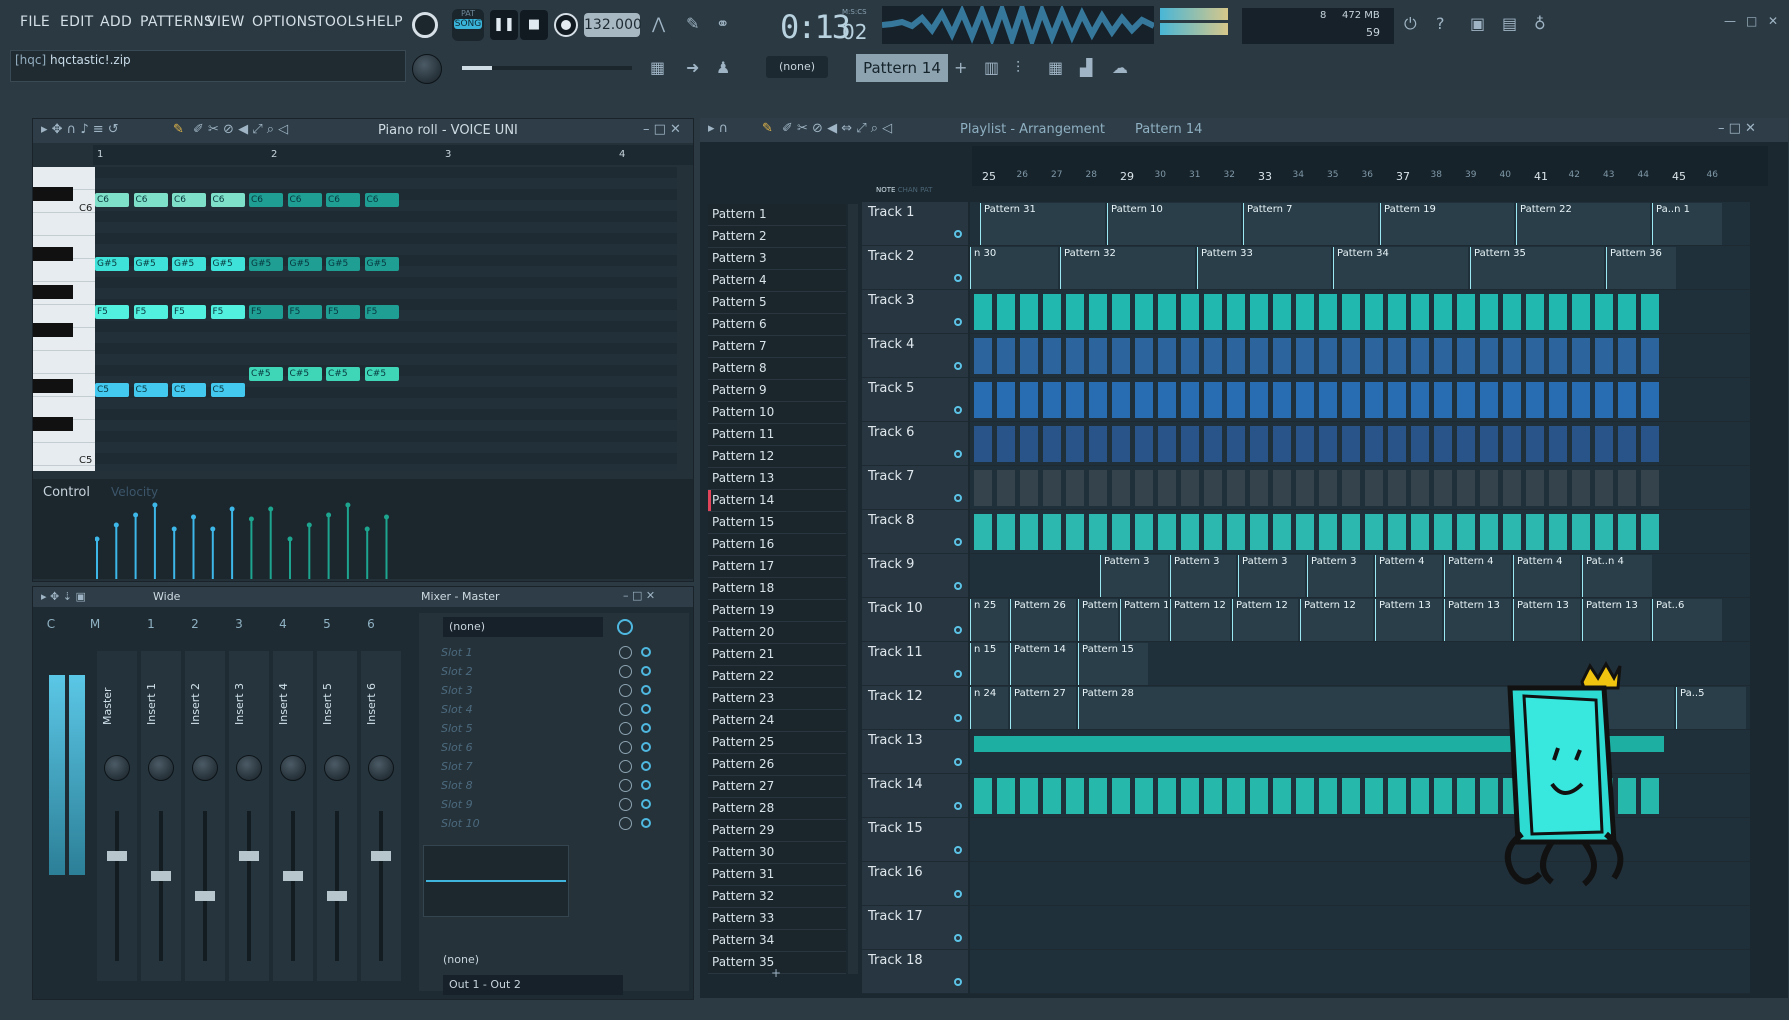  Describe the element at coordinates (293, 876) in the screenshot. I see `volume-fader` at that location.